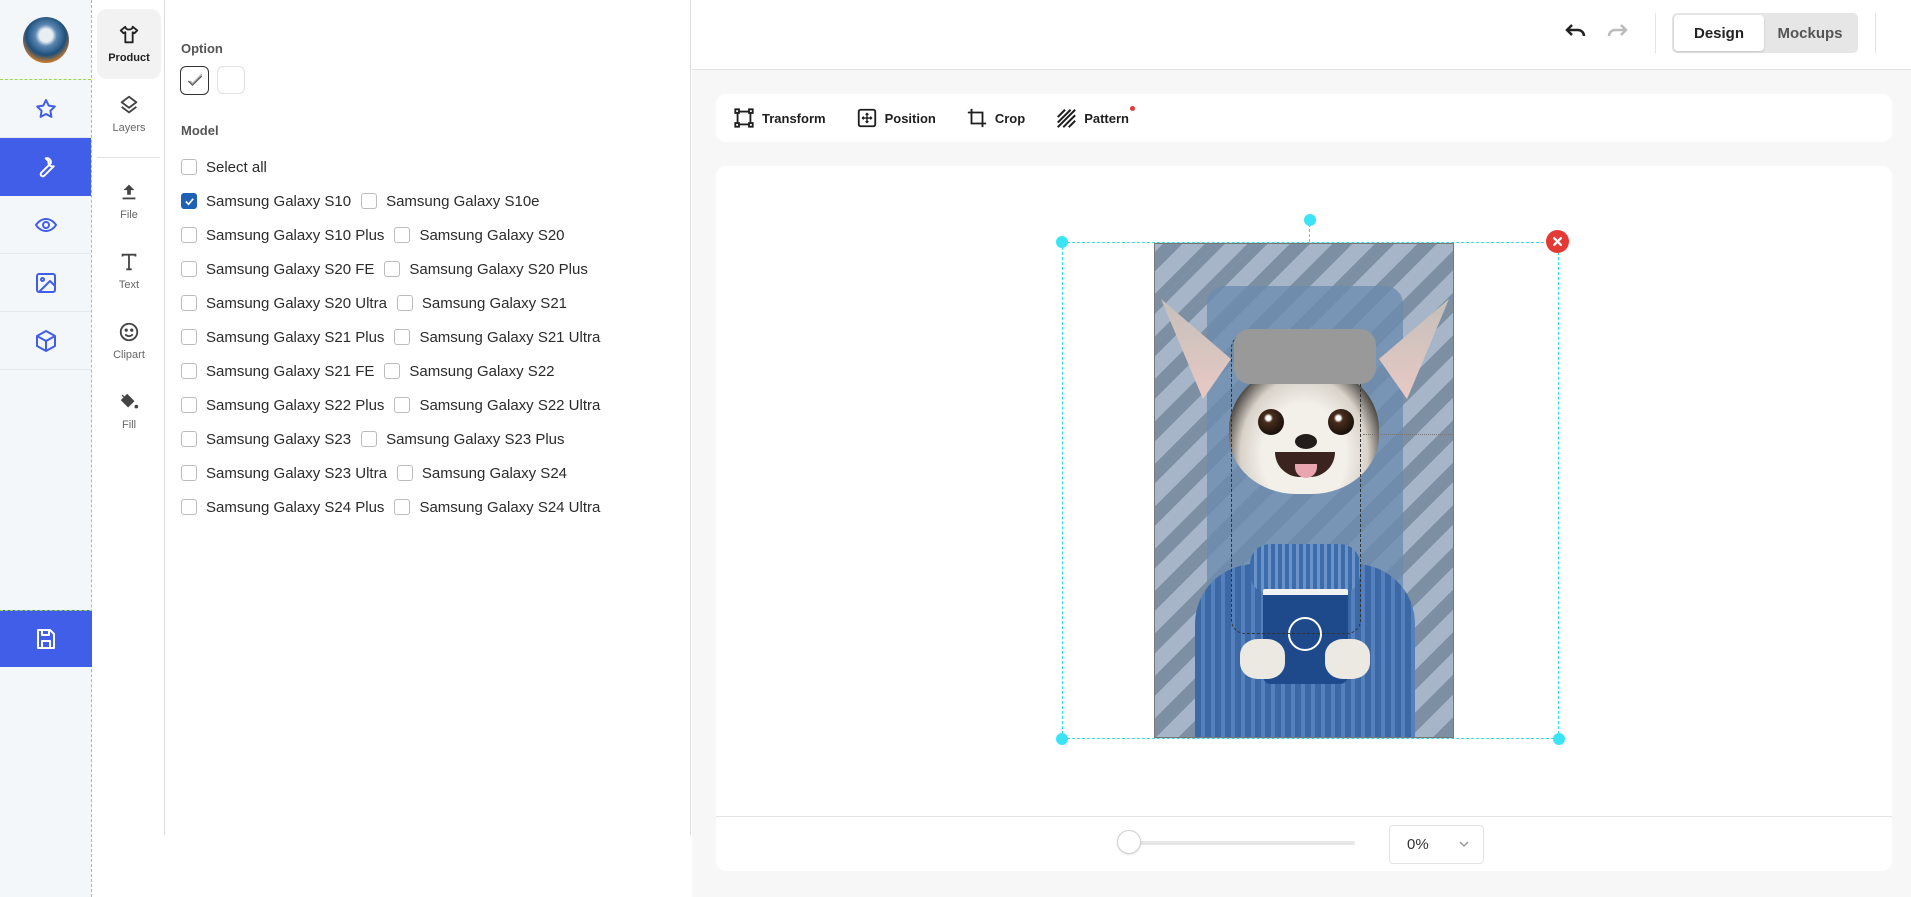  What do you see at coordinates (279, 439) in the screenshot?
I see `model-label: Samsung Galaxy S23` at bounding box center [279, 439].